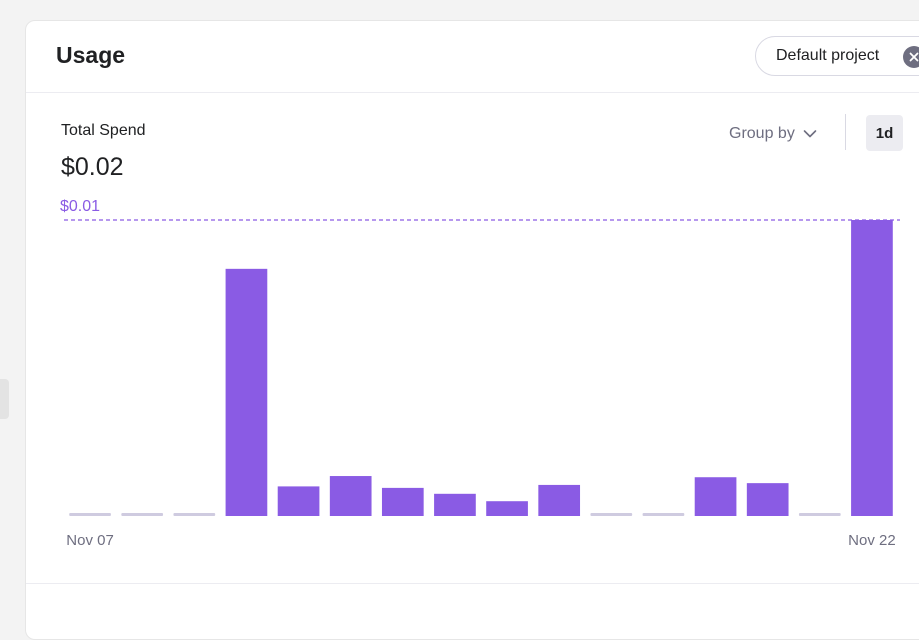 The height and width of the screenshot is (640, 919). What do you see at coordinates (472, 583) in the screenshot?
I see `section-divider` at bounding box center [472, 583].